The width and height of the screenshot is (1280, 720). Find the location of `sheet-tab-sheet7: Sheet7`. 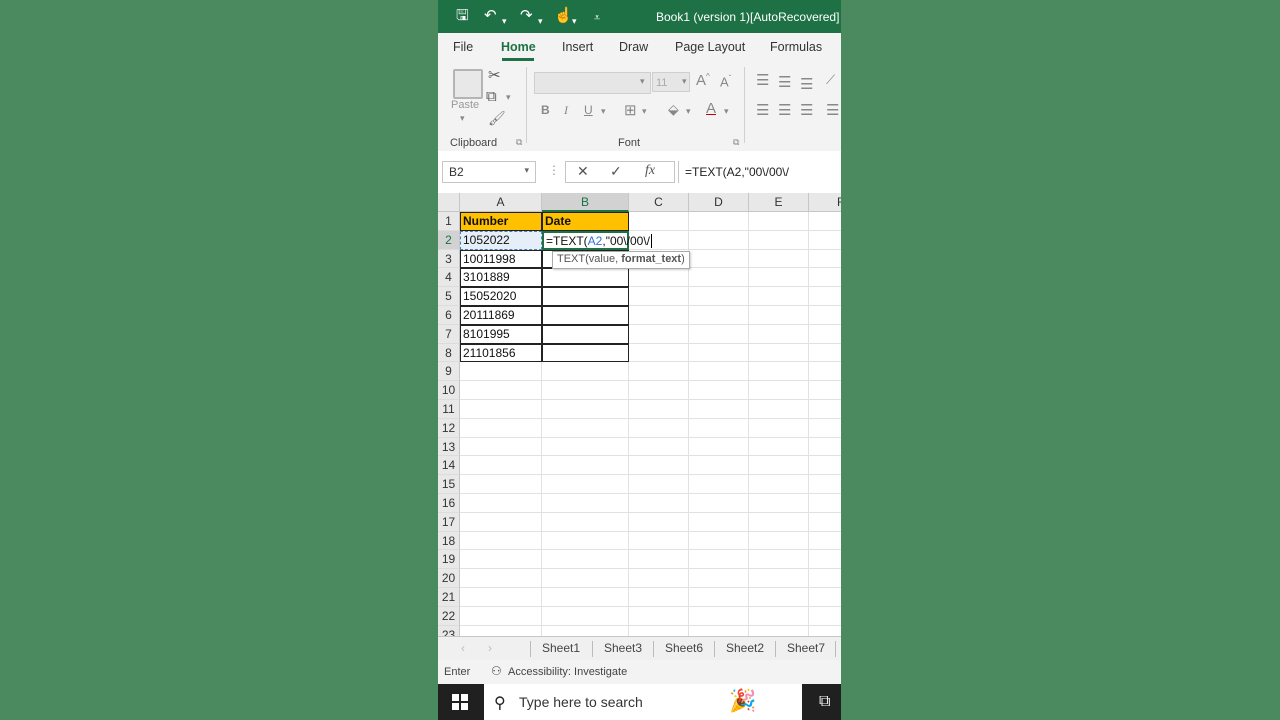

sheet-tab-sheet7: Sheet7 is located at coordinates (806, 648).